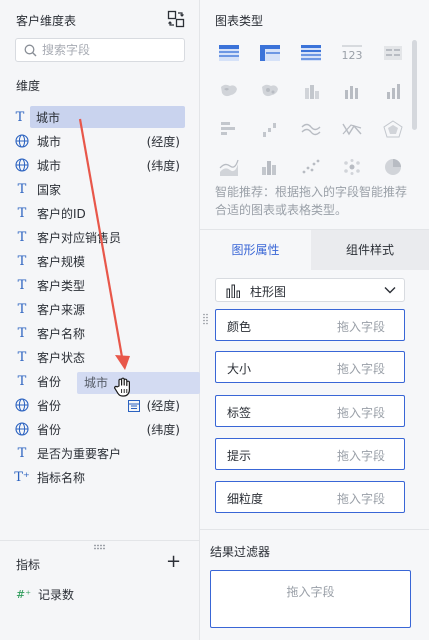 The width and height of the screenshot is (429, 640). What do you see at coordinates (311, 167) in the screenshot?
I see `scatter-chart-icon` at bounding box center [311, 167].